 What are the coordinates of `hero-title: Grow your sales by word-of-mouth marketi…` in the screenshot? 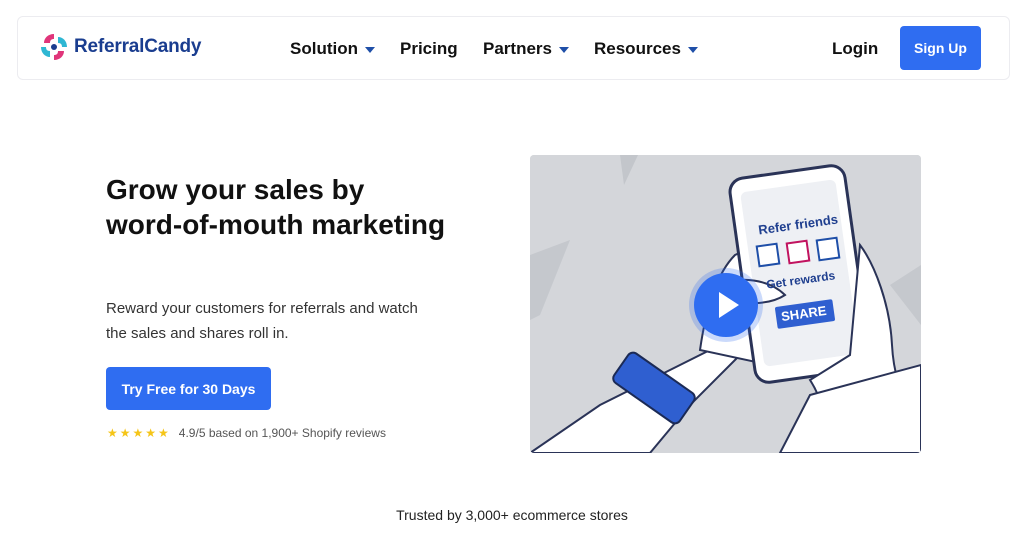 It's located at (276, 207).